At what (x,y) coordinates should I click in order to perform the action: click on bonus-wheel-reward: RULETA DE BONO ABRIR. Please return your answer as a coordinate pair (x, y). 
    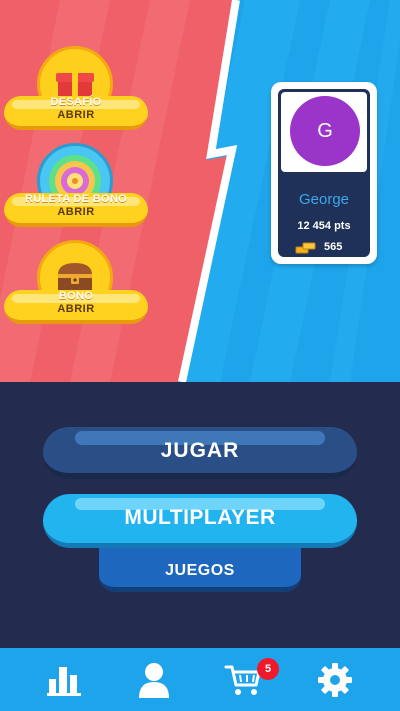
    Looking at the image, I should click on (76, 185).